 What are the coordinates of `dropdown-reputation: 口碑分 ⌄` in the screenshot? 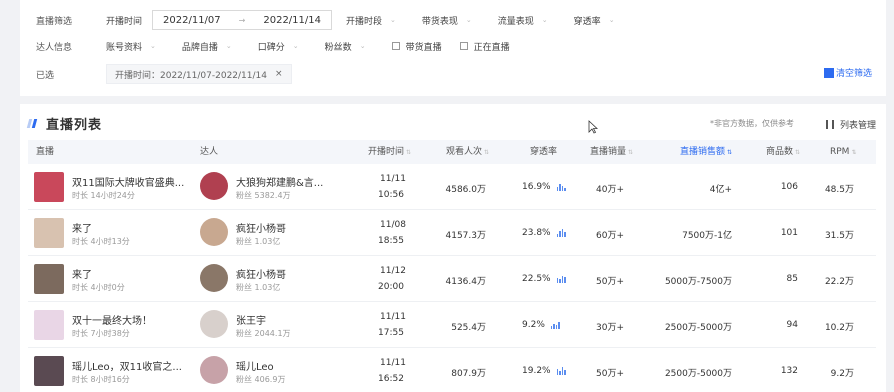 It's located at (278, 46).